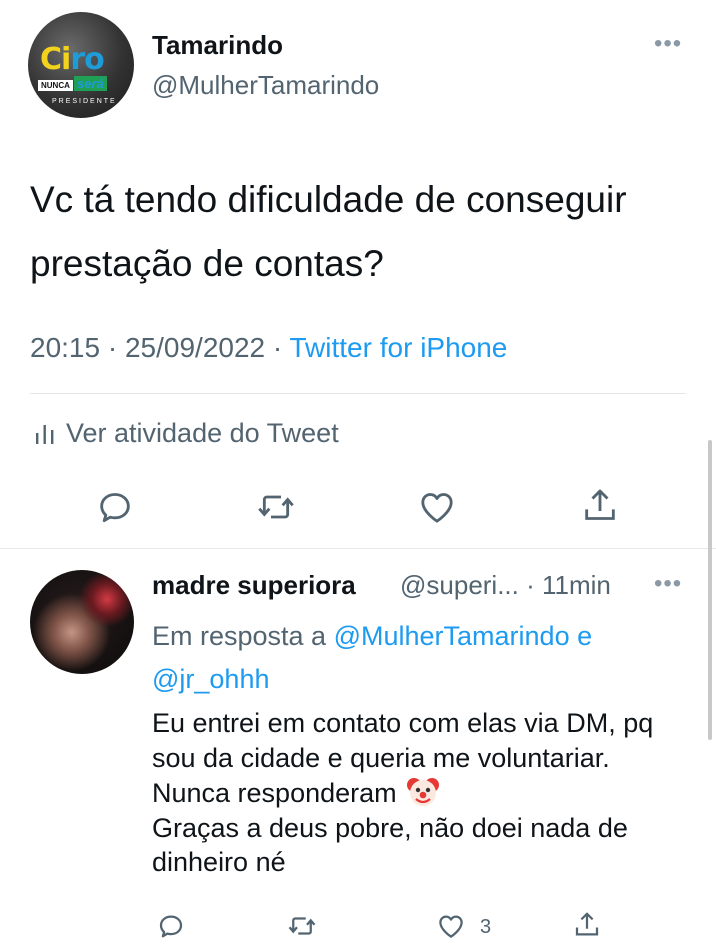 The height and width of the screenshot is (950, 716). Describe the element at coordinates (217, 45) in the screenshot. I see `author-name: Tamarindo` at that location.